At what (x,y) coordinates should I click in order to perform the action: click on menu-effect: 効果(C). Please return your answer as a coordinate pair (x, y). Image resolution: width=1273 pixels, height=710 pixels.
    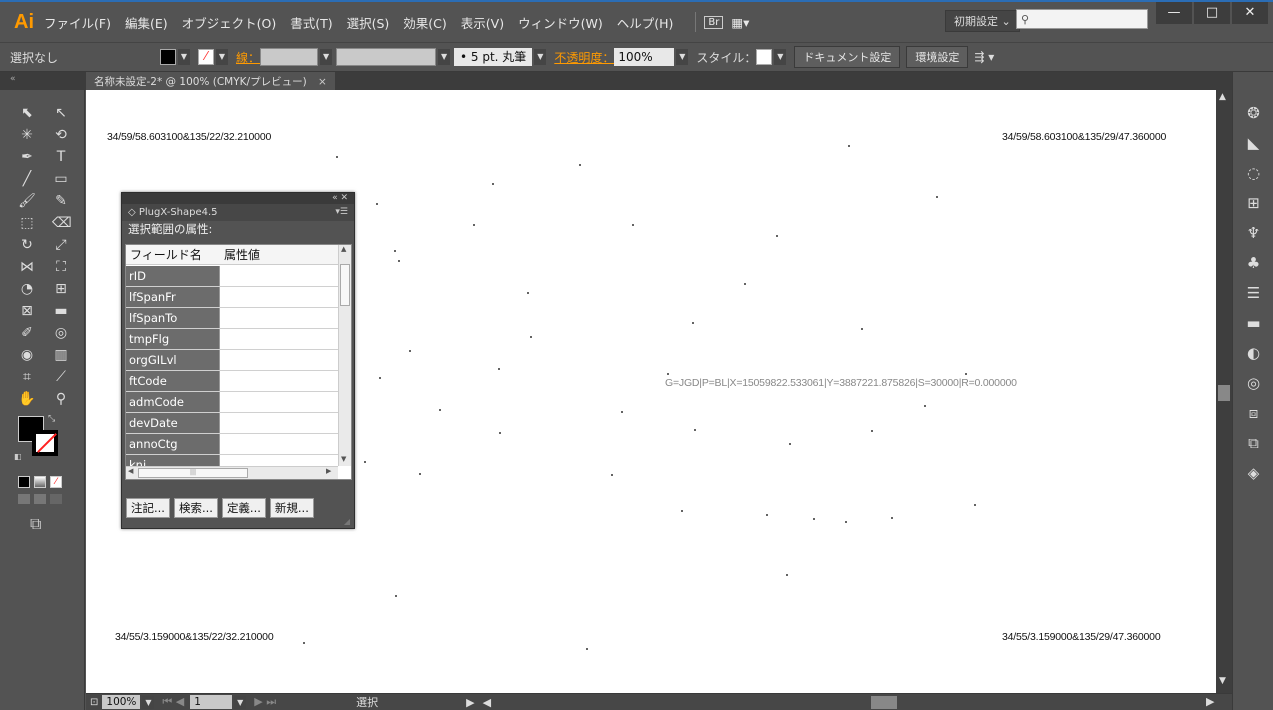
    Looking at the image, I should click on (424, 22).